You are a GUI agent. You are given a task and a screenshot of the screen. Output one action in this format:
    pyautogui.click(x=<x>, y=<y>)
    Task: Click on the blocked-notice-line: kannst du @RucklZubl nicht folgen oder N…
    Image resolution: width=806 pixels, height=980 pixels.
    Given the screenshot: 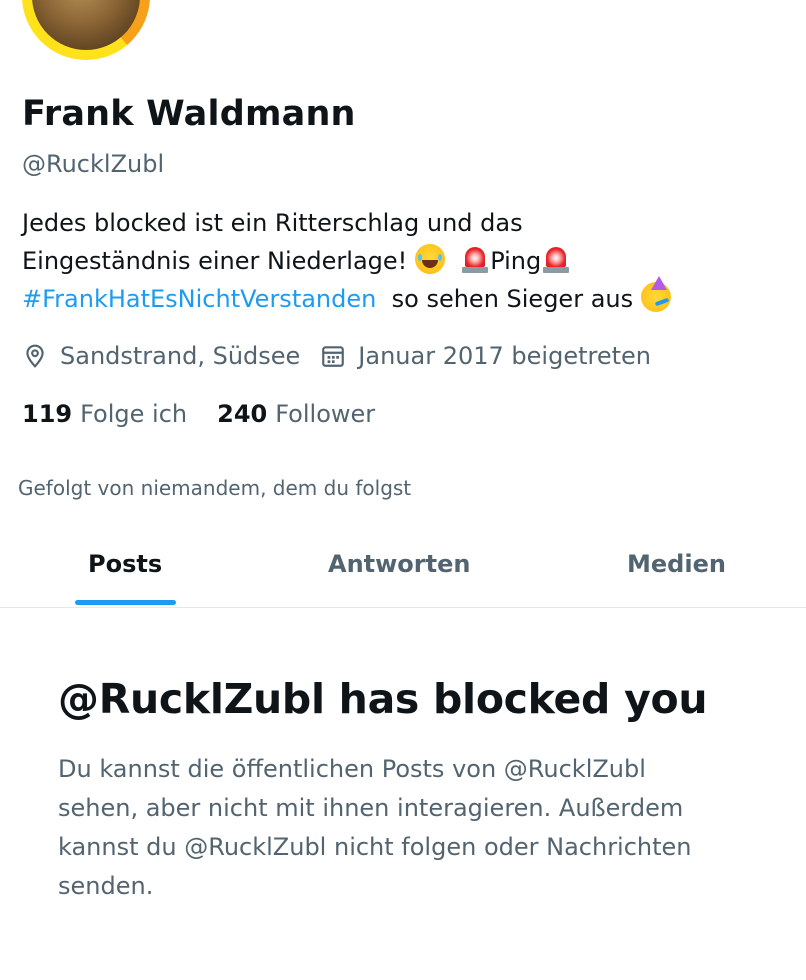 What is the action you would take?
    pyautogui.click(x=375, y=847)
    